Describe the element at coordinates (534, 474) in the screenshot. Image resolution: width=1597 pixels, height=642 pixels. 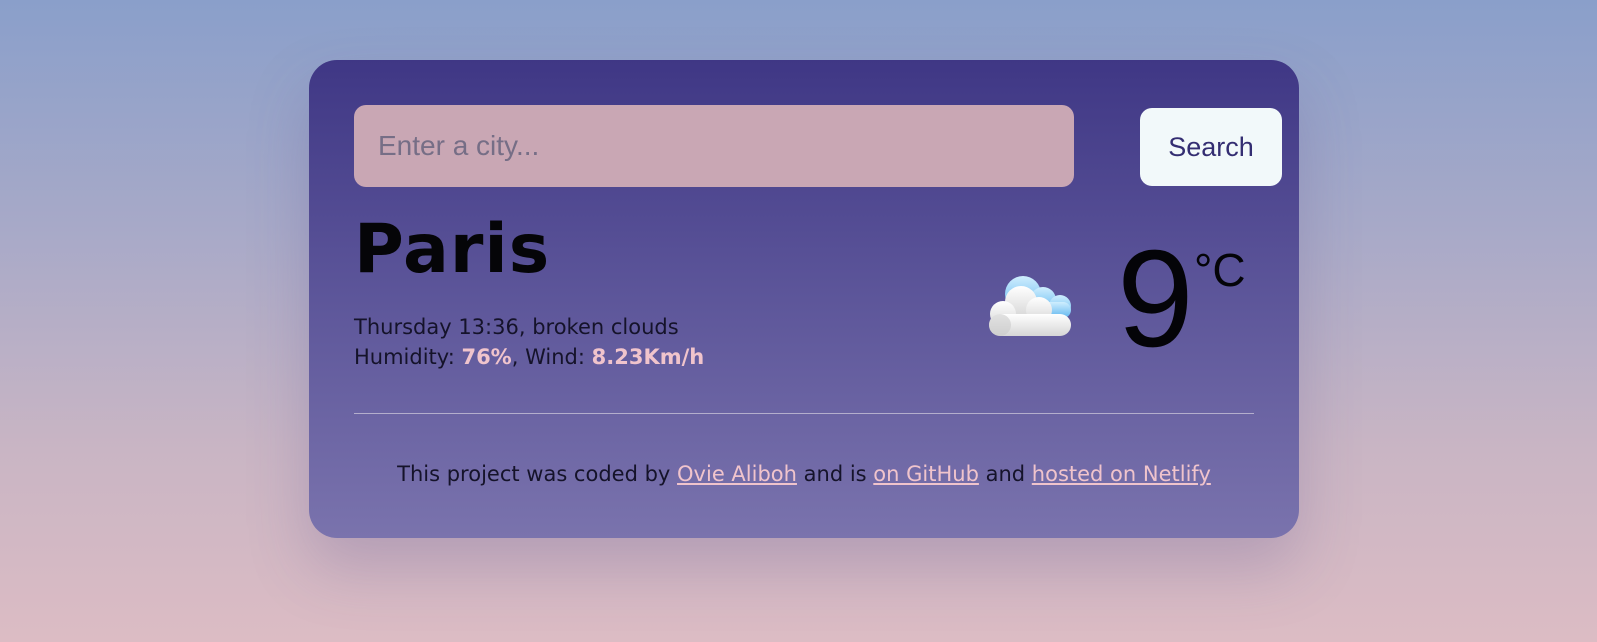
I see `footer-text-1: This project was coded by` at that location.